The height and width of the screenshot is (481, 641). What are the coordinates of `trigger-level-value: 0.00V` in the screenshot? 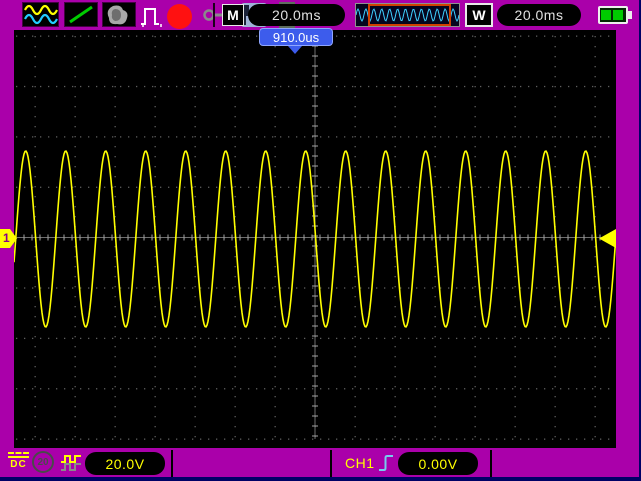 It's located at (438, 463).